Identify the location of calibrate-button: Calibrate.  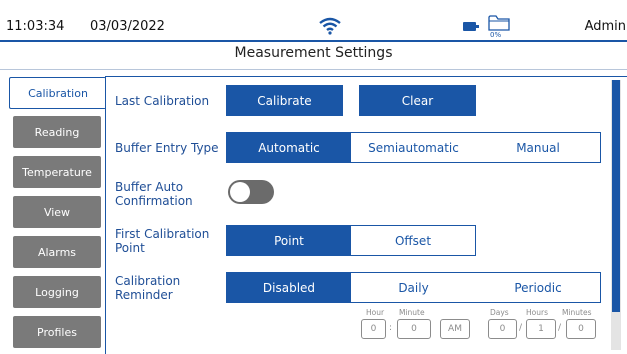
(284, 100).